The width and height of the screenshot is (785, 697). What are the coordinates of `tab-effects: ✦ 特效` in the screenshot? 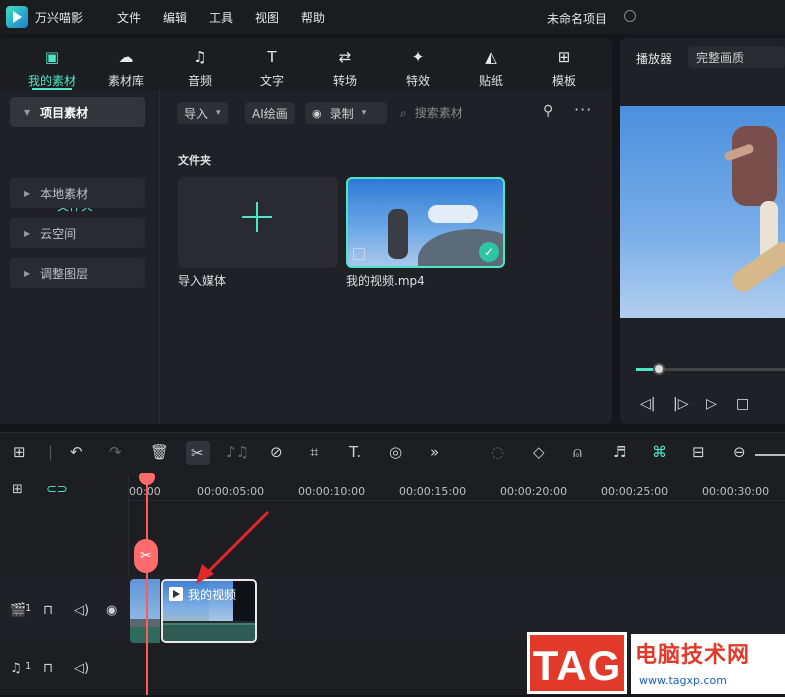 It's located at (418, 66).